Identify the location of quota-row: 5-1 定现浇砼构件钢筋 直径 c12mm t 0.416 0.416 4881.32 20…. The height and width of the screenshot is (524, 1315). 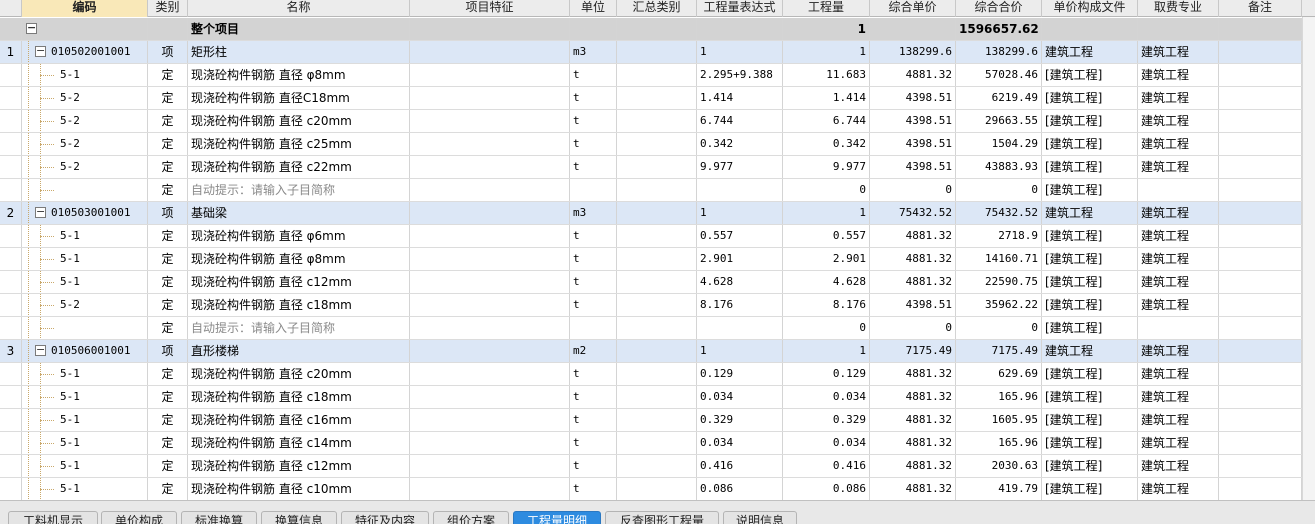
(657, 466).